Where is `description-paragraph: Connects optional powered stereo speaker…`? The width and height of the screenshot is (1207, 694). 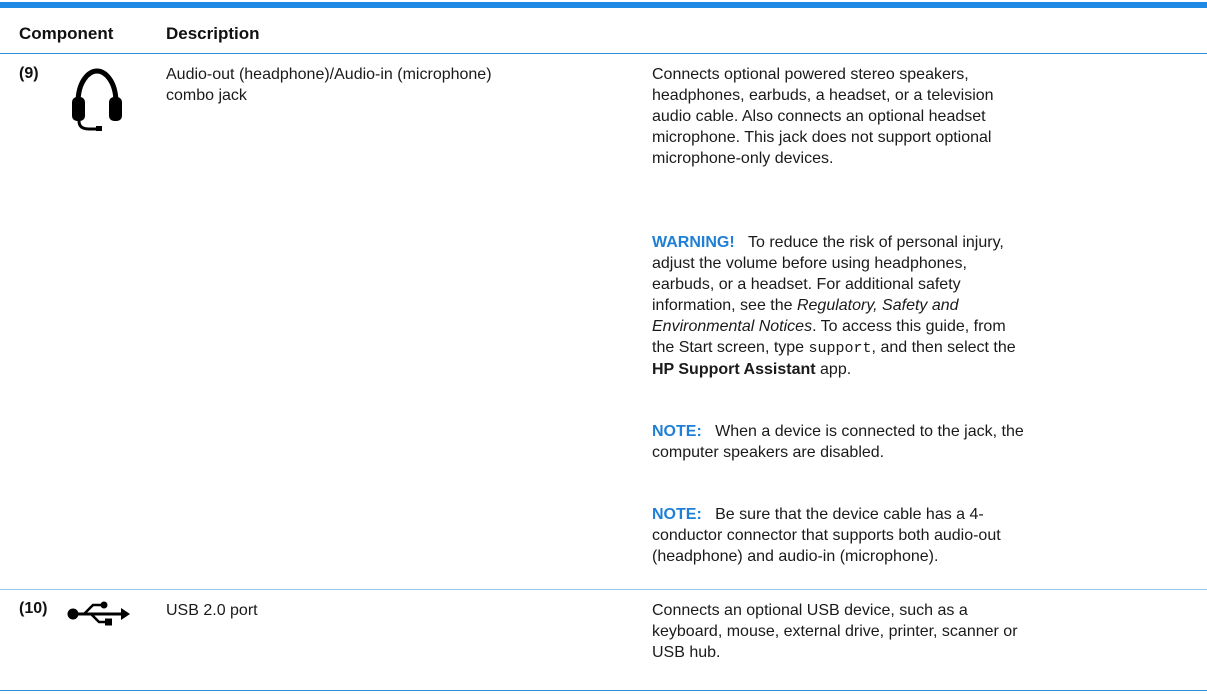
description-paragraph: Connects optional powered stereo speaker… is located at coordinates (912, 116).